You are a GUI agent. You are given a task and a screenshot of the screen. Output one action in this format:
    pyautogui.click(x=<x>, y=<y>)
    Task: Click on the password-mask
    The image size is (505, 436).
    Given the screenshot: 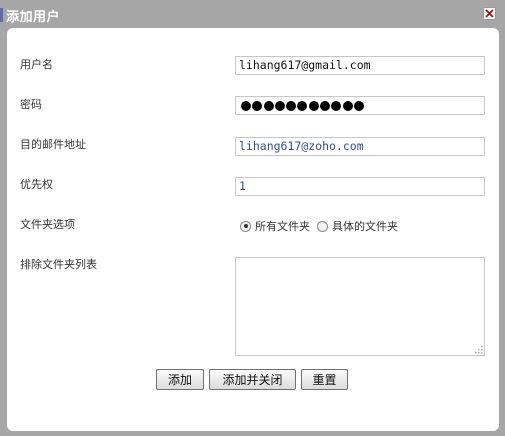 What is the action you would take?
    pyautogui.click(x=360, y=105)
    